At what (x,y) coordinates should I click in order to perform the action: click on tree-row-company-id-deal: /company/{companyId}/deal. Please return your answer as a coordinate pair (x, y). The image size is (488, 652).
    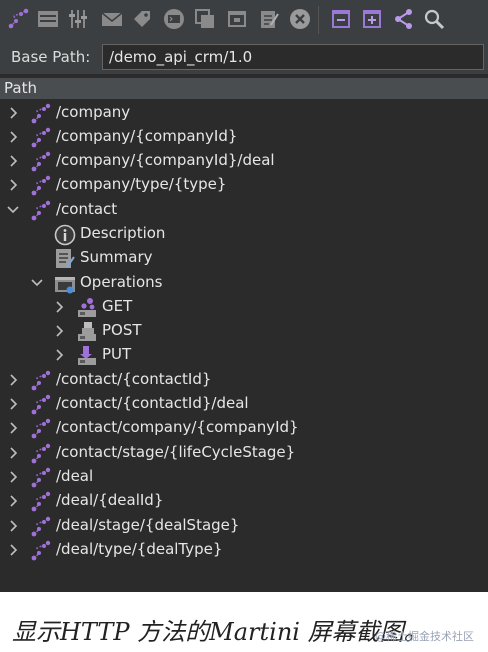
    Looking at the image, I should click on (244, 161).